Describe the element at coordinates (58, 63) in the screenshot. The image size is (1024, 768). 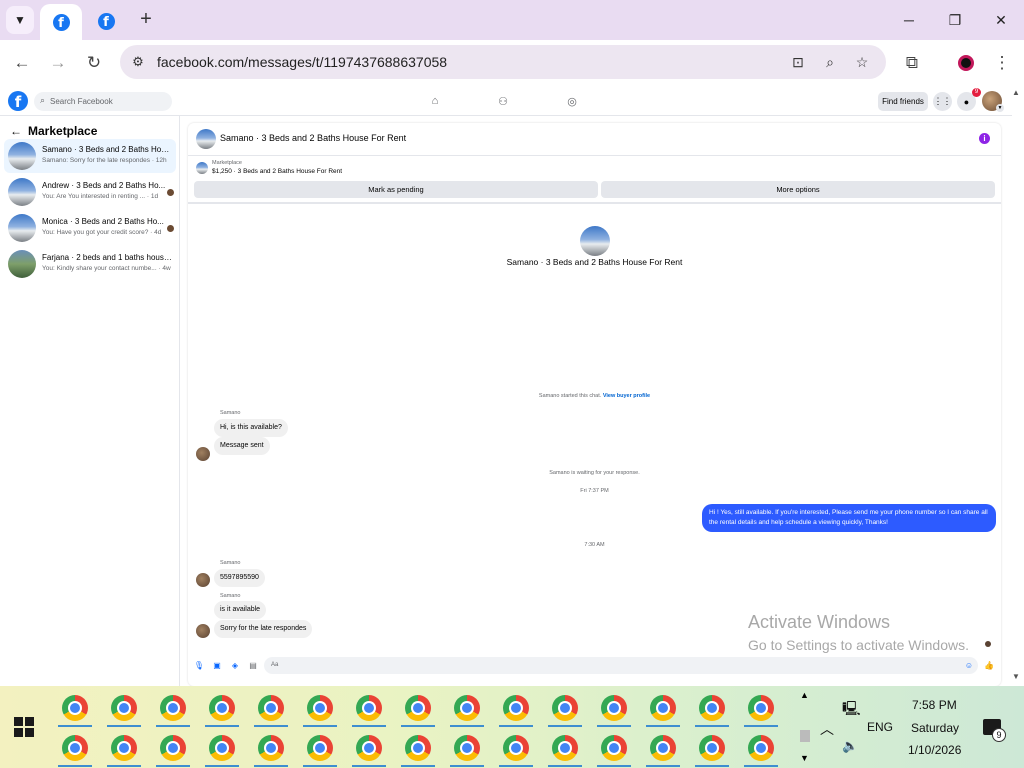
I see `forward-button: →` at that location.